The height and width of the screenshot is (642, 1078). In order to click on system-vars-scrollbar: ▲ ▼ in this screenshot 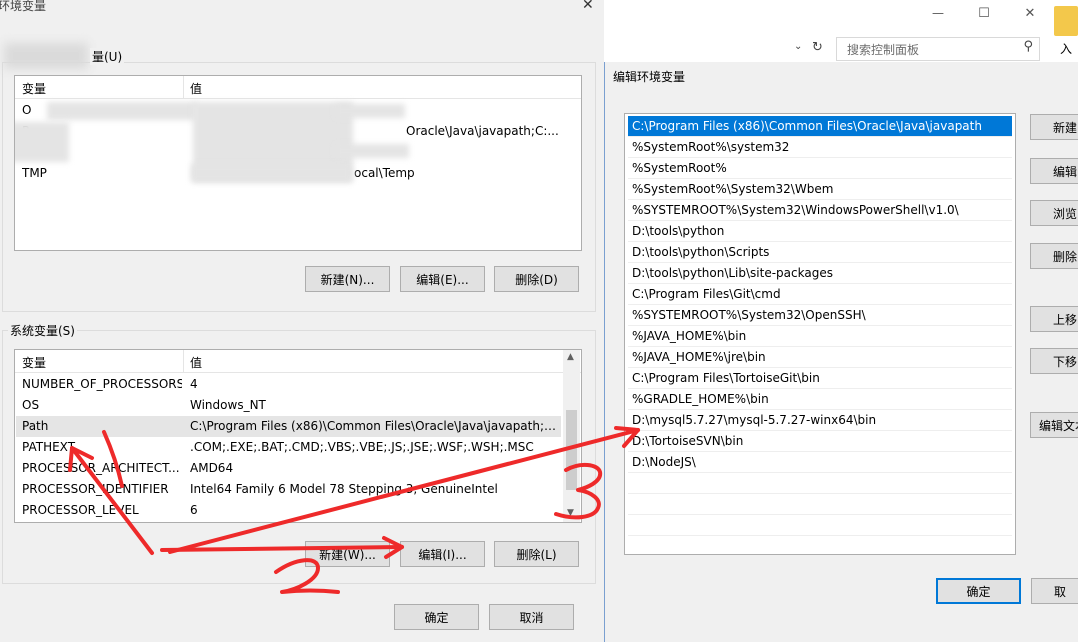, I will do `click(571, 436)`.